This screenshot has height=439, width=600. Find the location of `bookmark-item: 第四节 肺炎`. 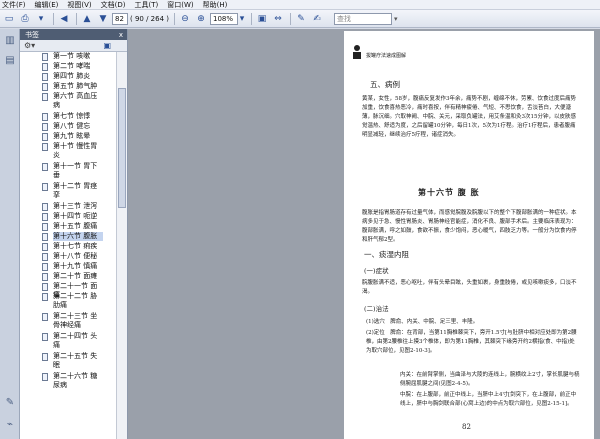

bookmark-item: 第四节 肺炎 is located at coordinates (68, 77).